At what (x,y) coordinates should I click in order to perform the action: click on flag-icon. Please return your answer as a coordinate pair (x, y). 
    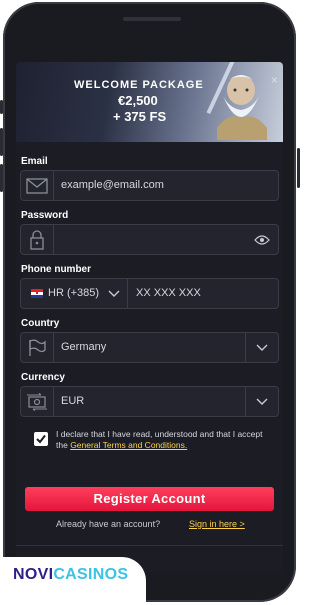
    Looking at the image, I should click on (37, 347).